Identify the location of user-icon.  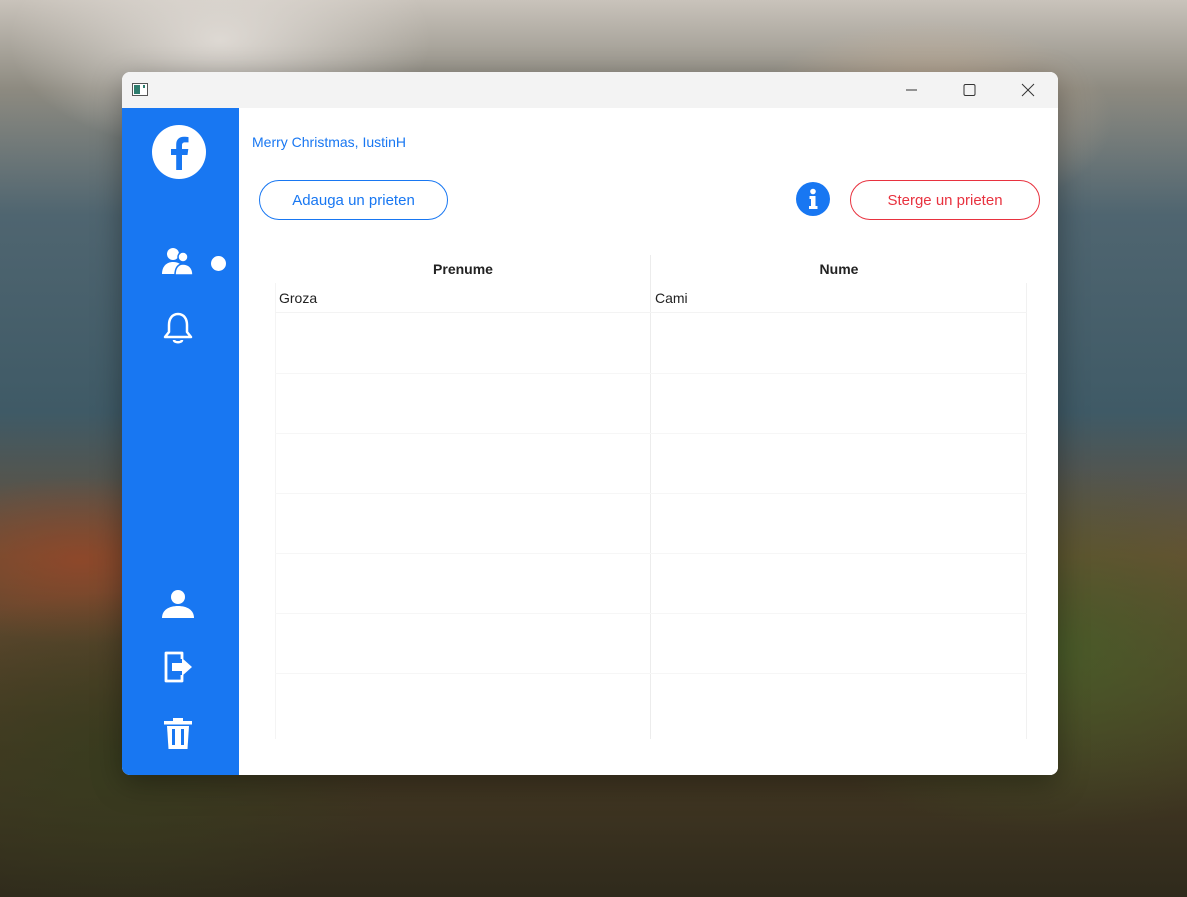
(178, 604).